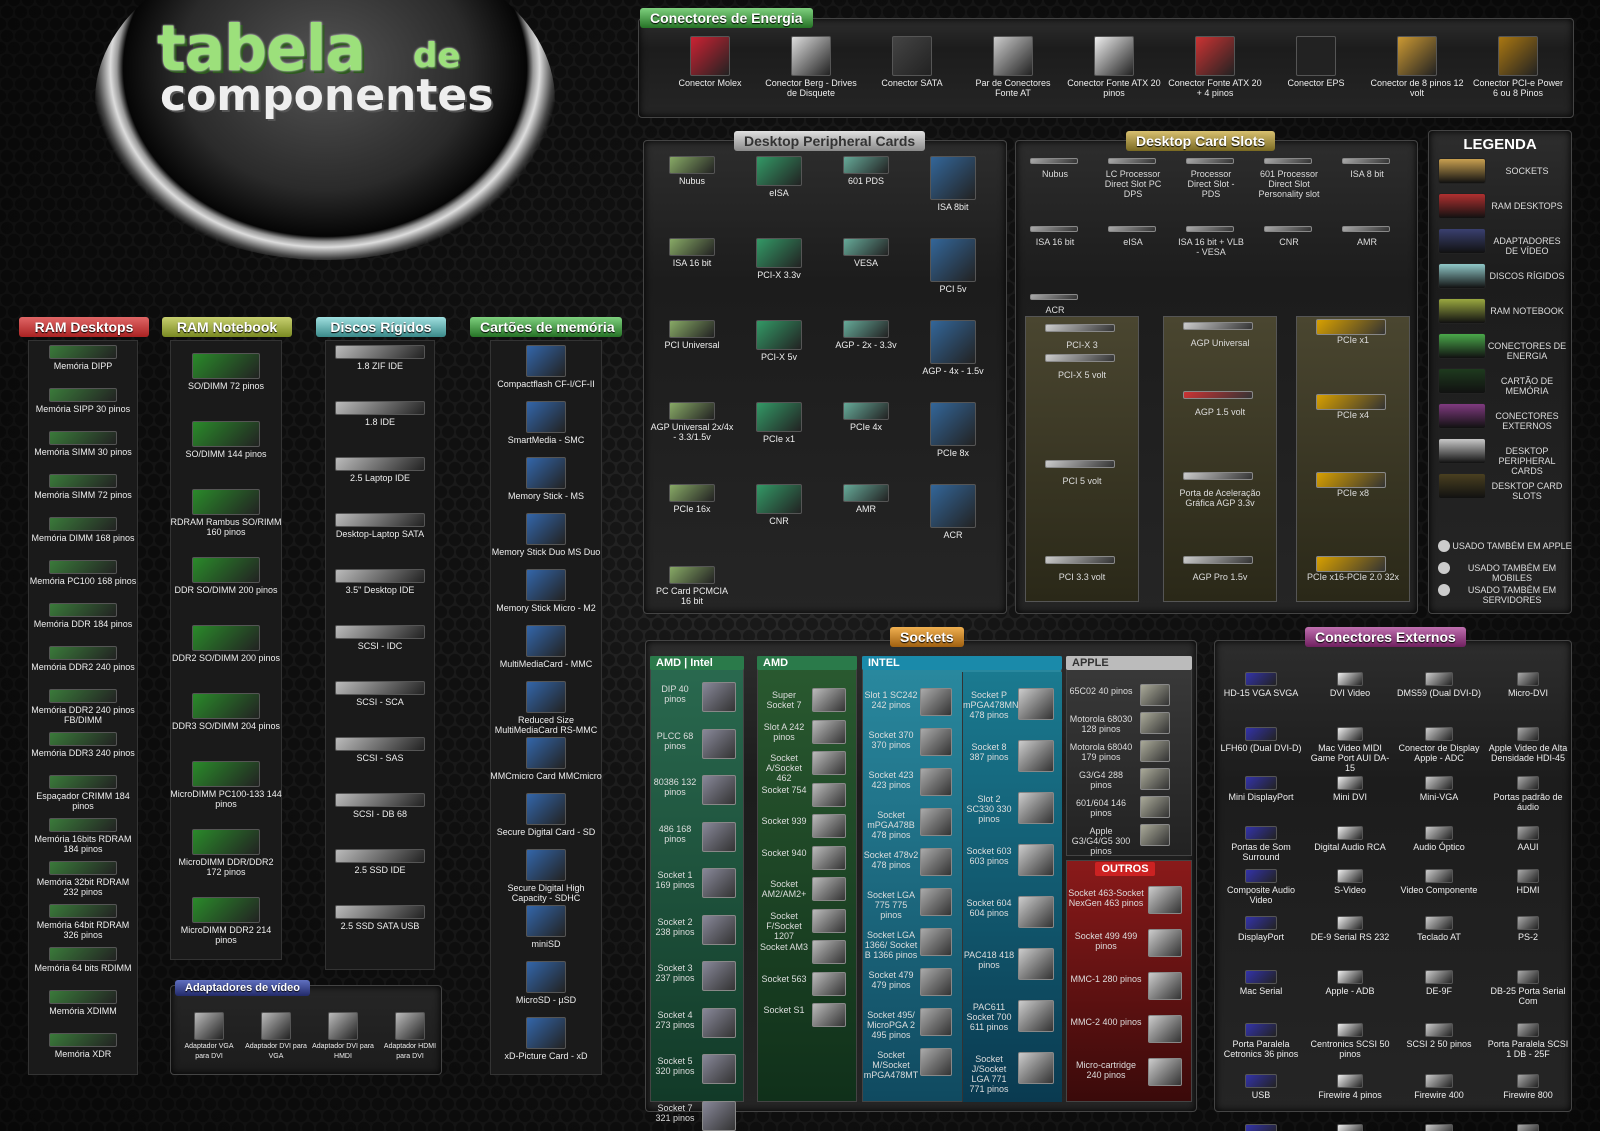 This screenshot has width=1600, height=1131. Describe the element at coordinates (779, 259) in the screenshot. I see `peripheral-item: PCI-X 3.3v` at that location.